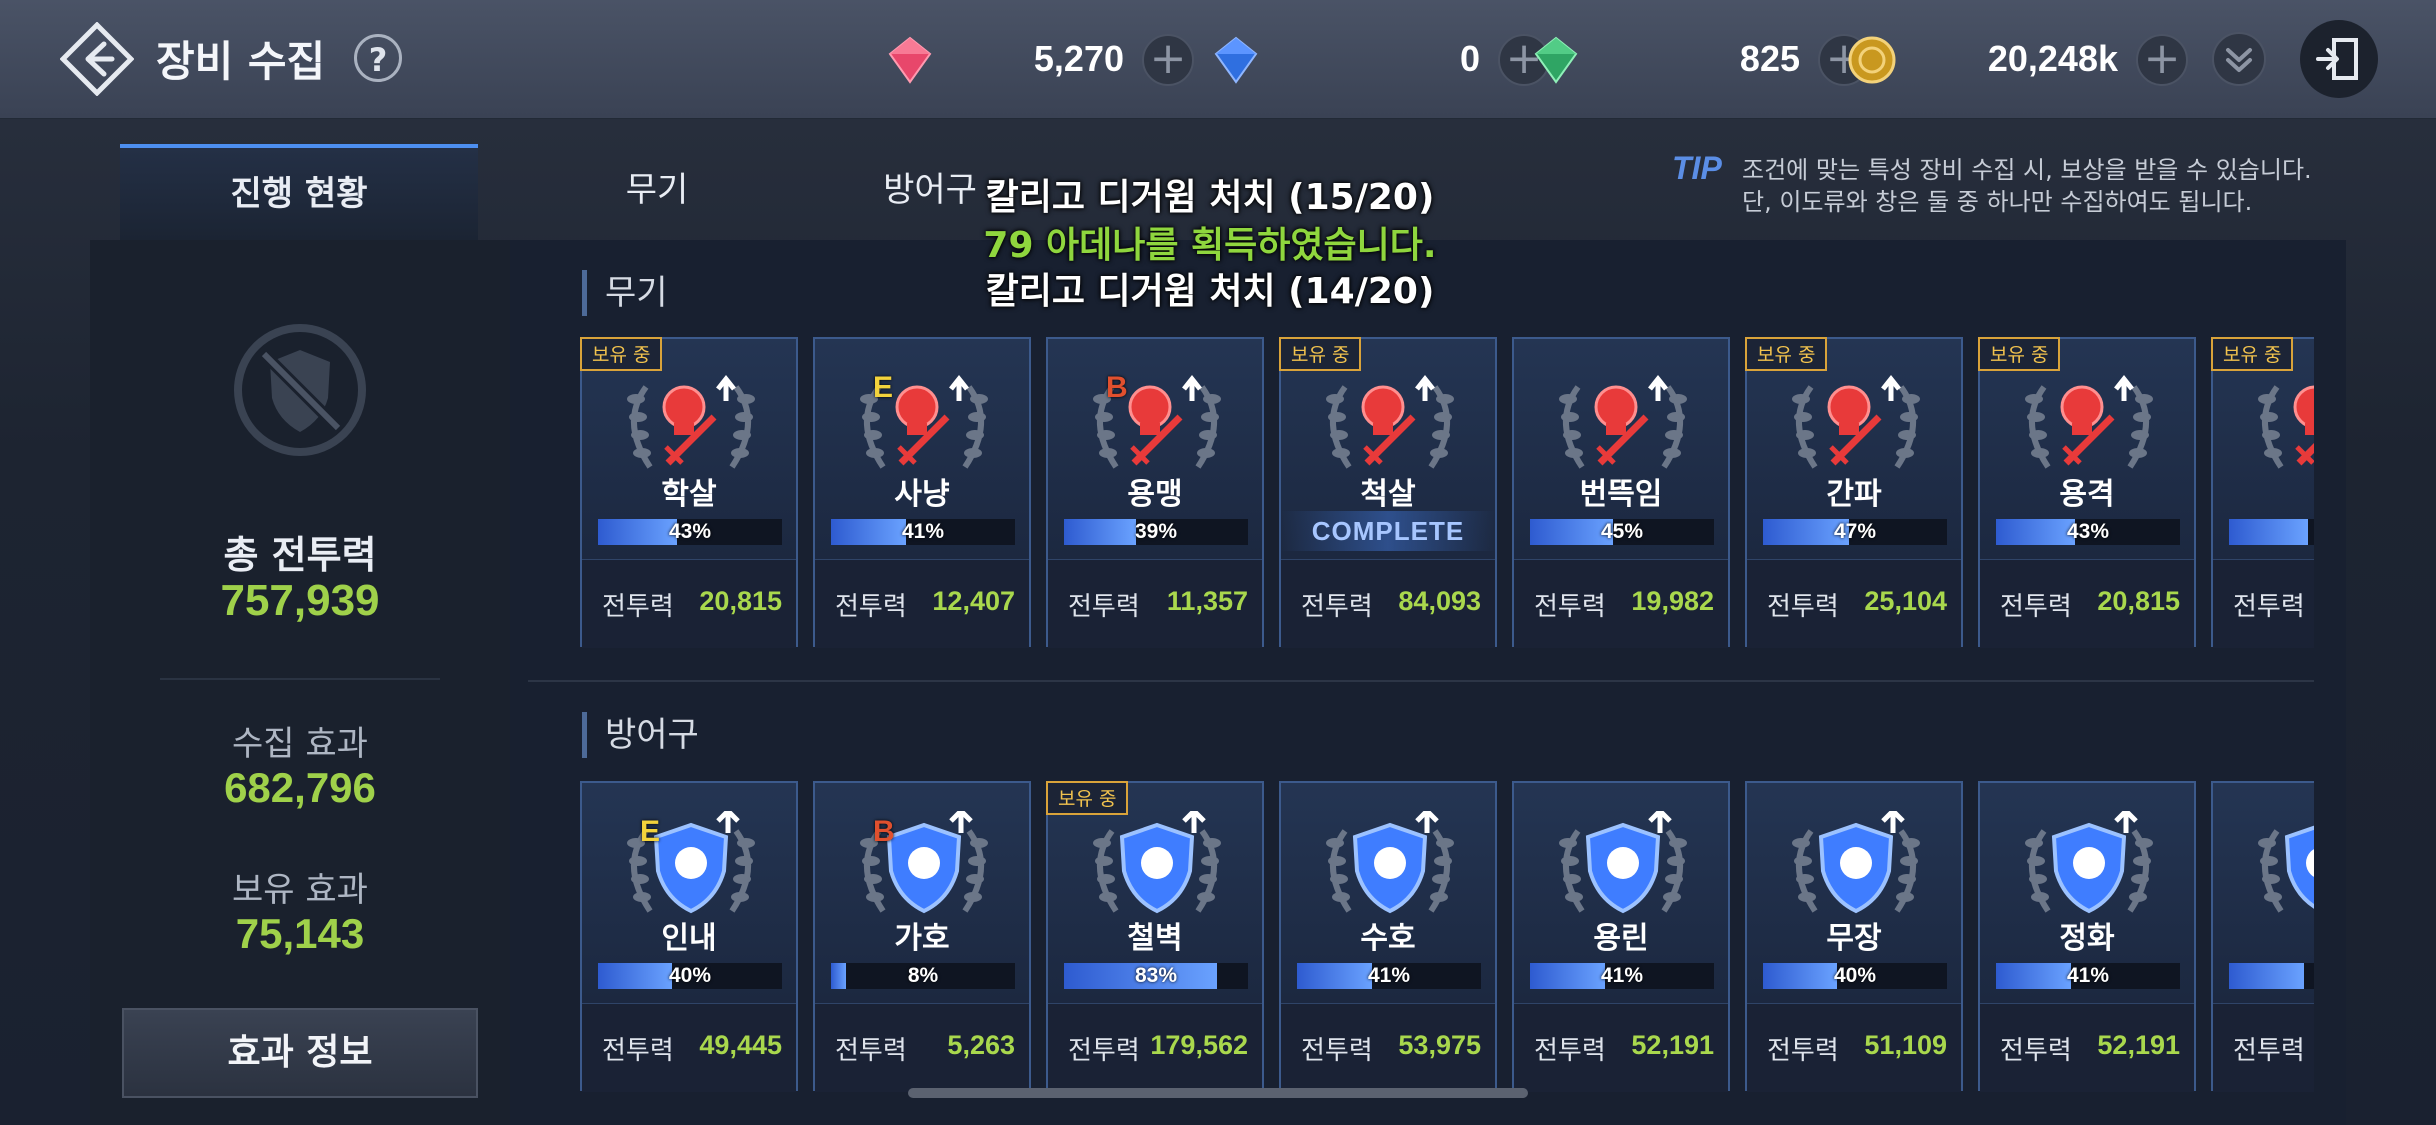 The height and width of the screenshot is (1125, 2436). What do you see at coordinates (2017, 59) in the screenshot?
I see `currency-gold: 20,248k +` at bounding box center [2017, 59].